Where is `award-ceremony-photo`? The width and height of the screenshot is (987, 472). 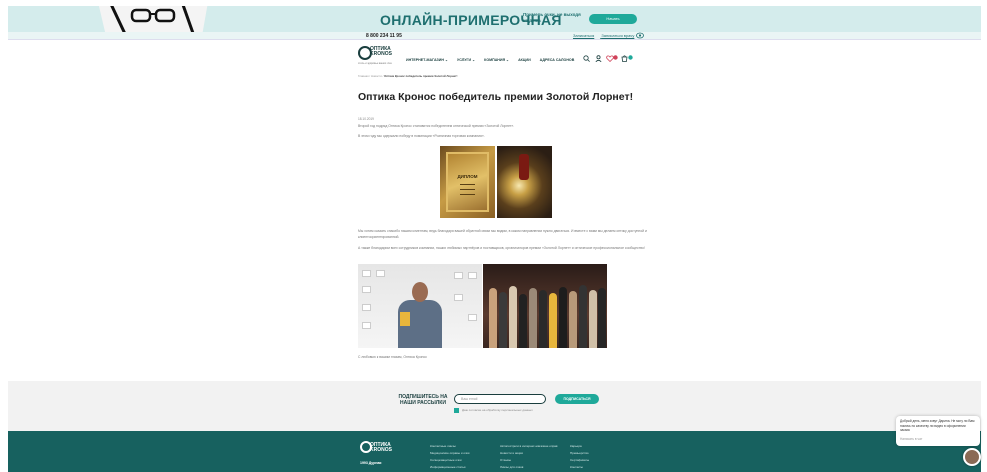 award-ceremony-photo is located at coordinates (420, 306).